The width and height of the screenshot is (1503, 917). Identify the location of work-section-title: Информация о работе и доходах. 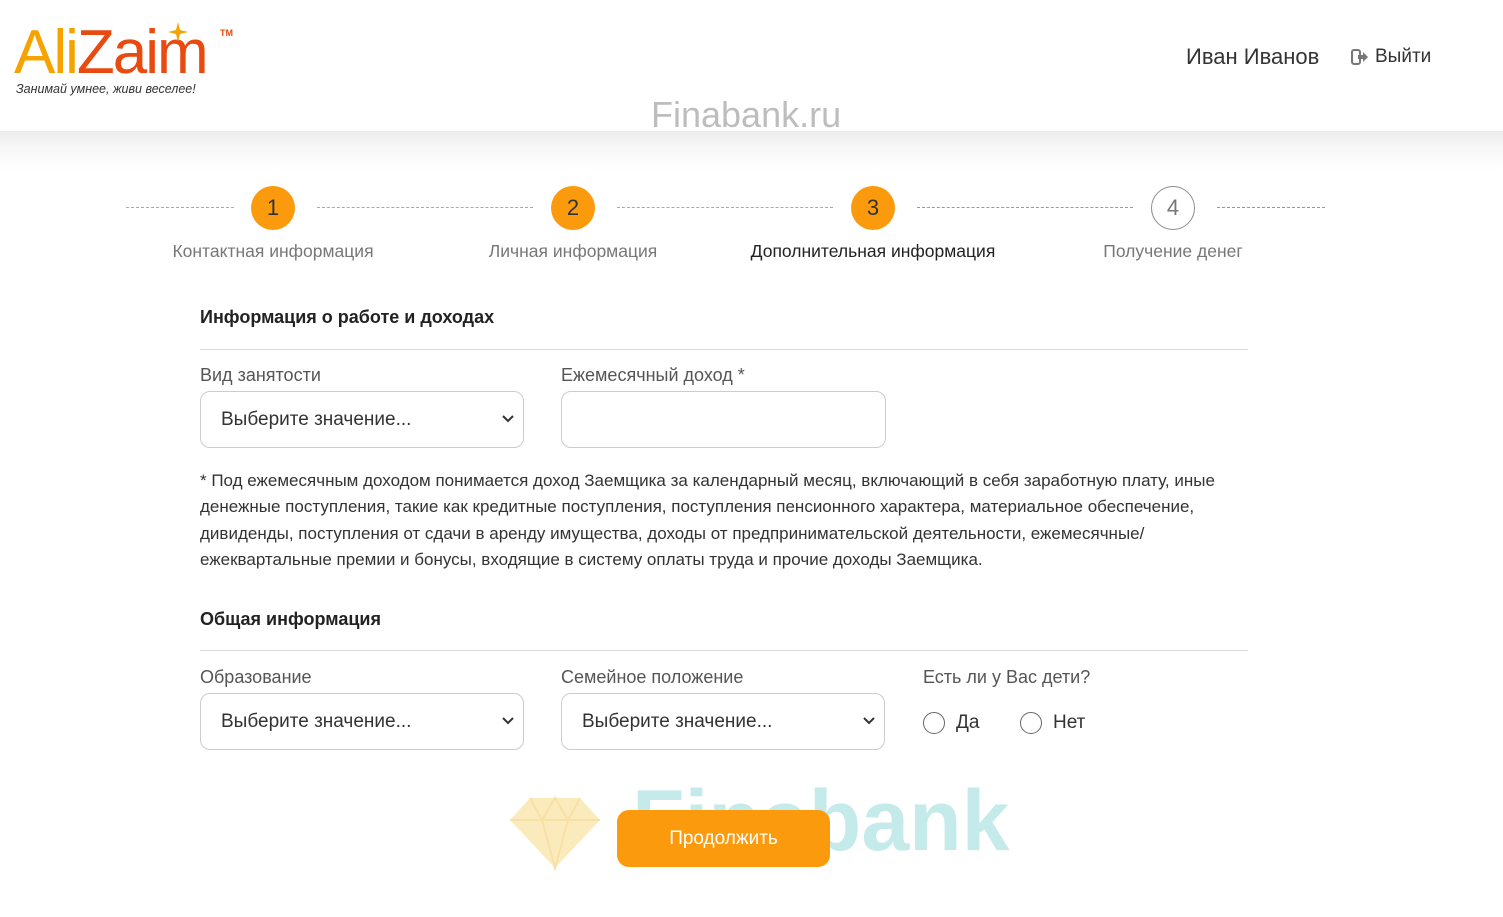
(347, 317).